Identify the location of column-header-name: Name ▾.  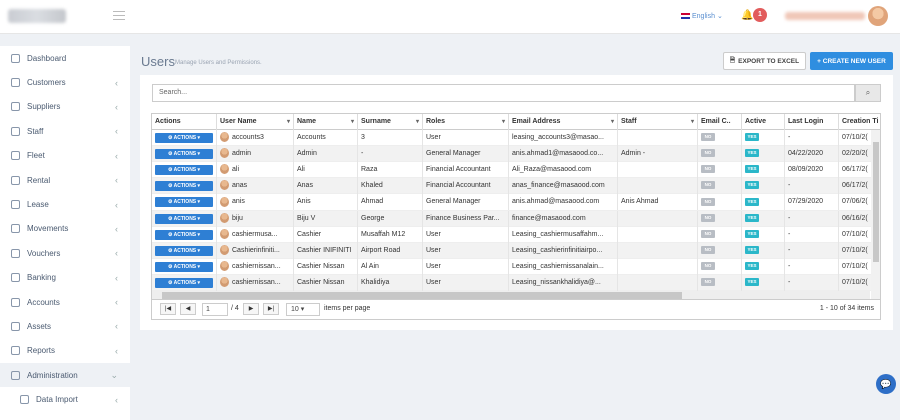
(325, 122).